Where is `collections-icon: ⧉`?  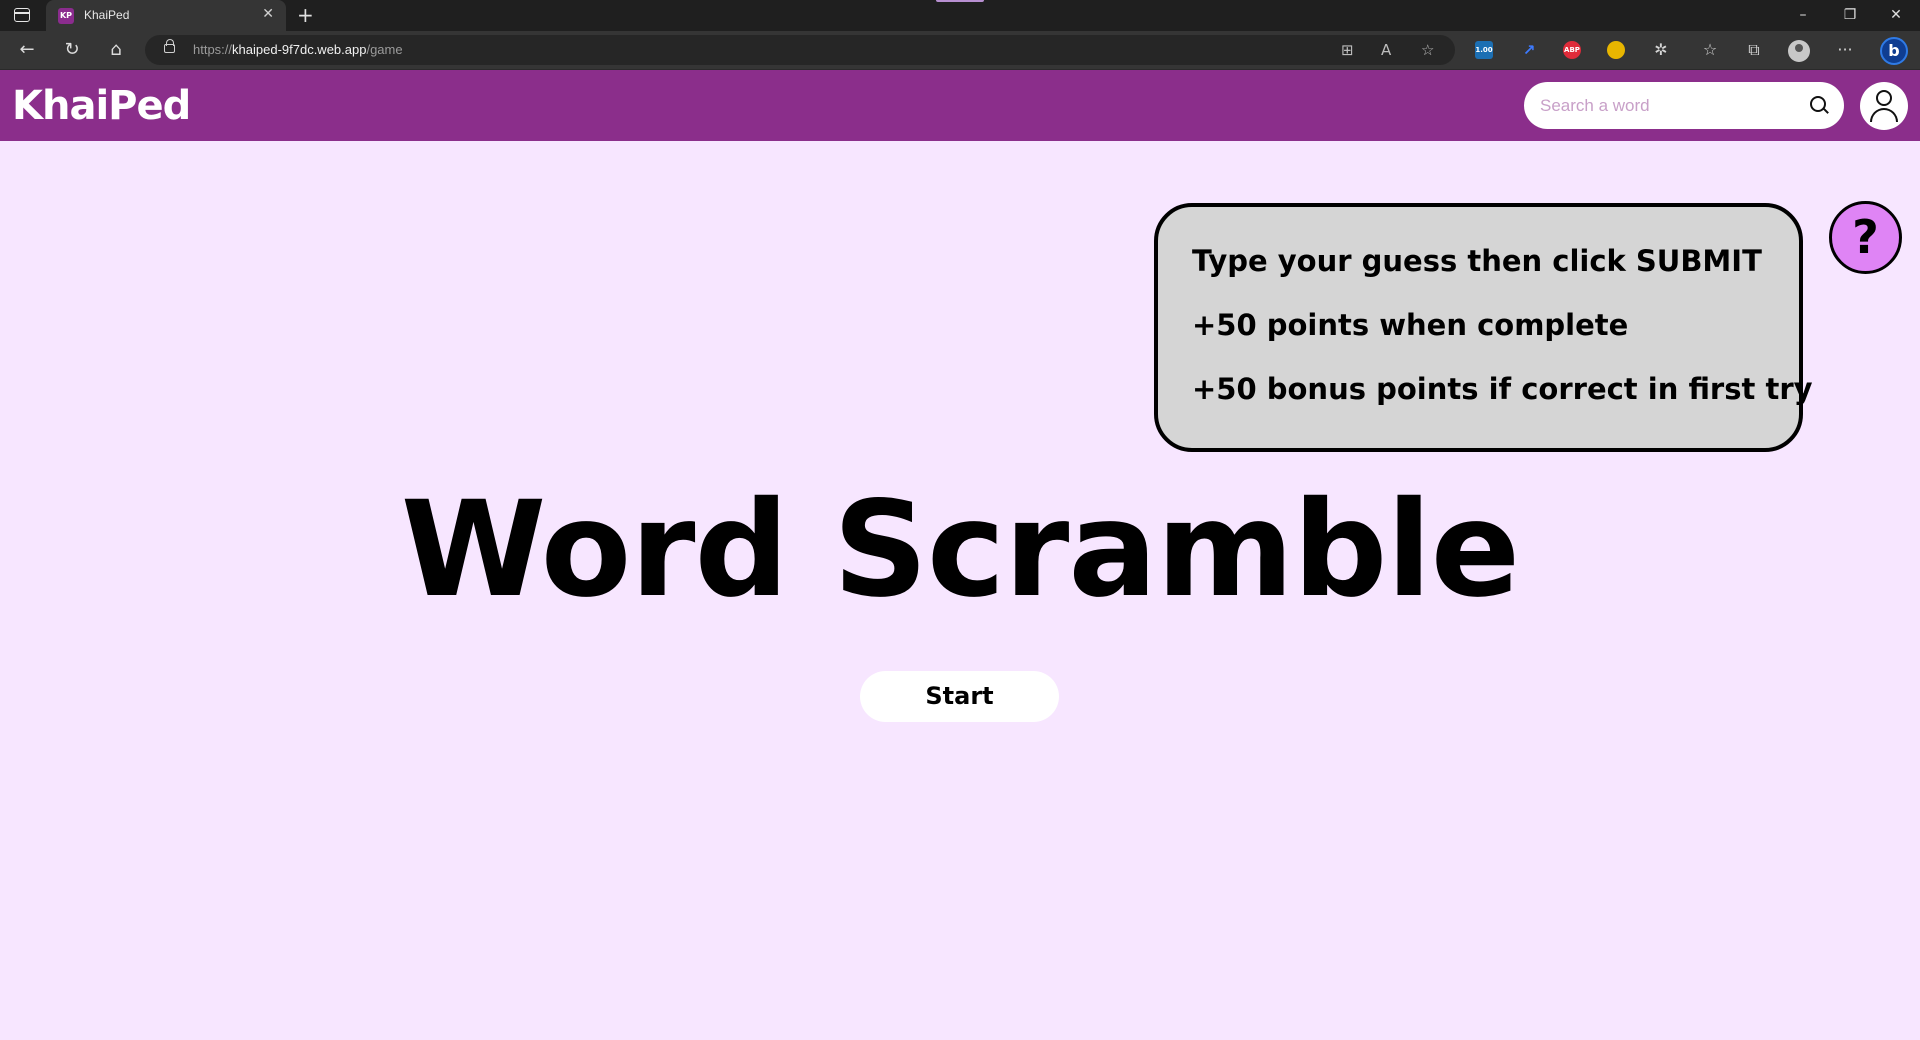
collections-icon: ⧉ is located at coordinates (1754, 50).